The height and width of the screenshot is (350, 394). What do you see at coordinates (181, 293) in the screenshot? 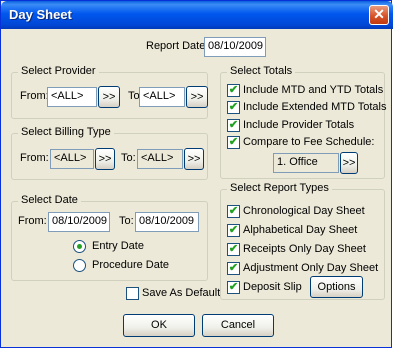
I see `save-as-default-label: Save As Default` at bounding box center [181, 293].